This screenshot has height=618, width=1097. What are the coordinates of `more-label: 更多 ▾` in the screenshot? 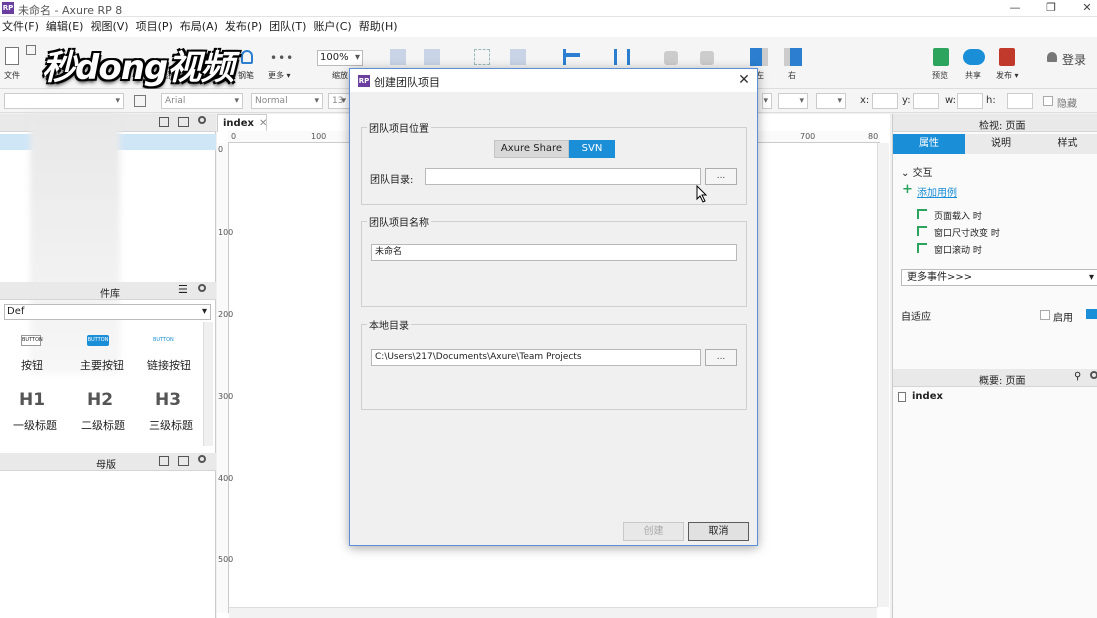 It's located at (279, 75).